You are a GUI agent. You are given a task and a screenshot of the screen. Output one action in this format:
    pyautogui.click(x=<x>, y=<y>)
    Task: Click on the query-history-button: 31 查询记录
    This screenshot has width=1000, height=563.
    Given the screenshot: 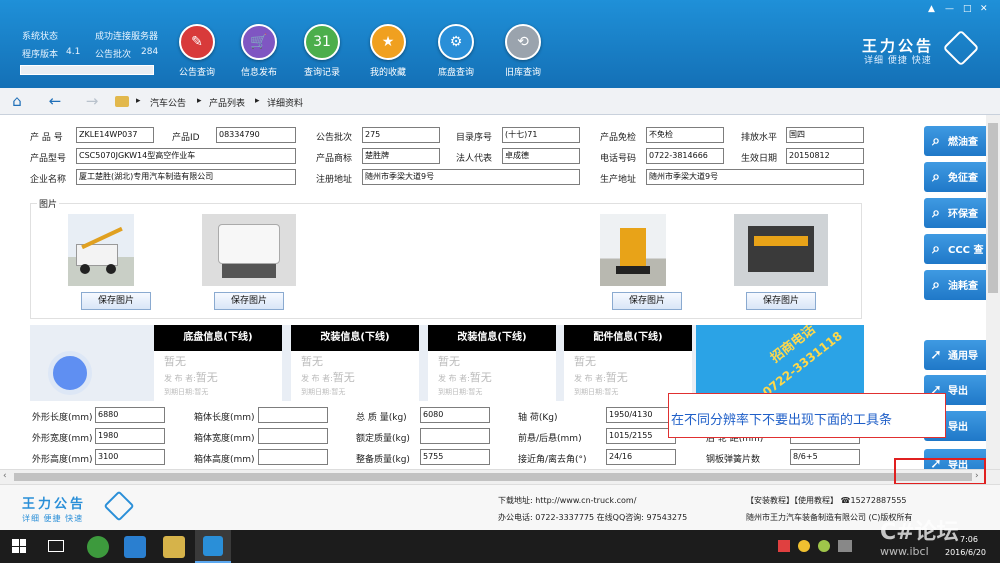 What is the action you would take?
    pyautogui.click(x=322, y=51)
    